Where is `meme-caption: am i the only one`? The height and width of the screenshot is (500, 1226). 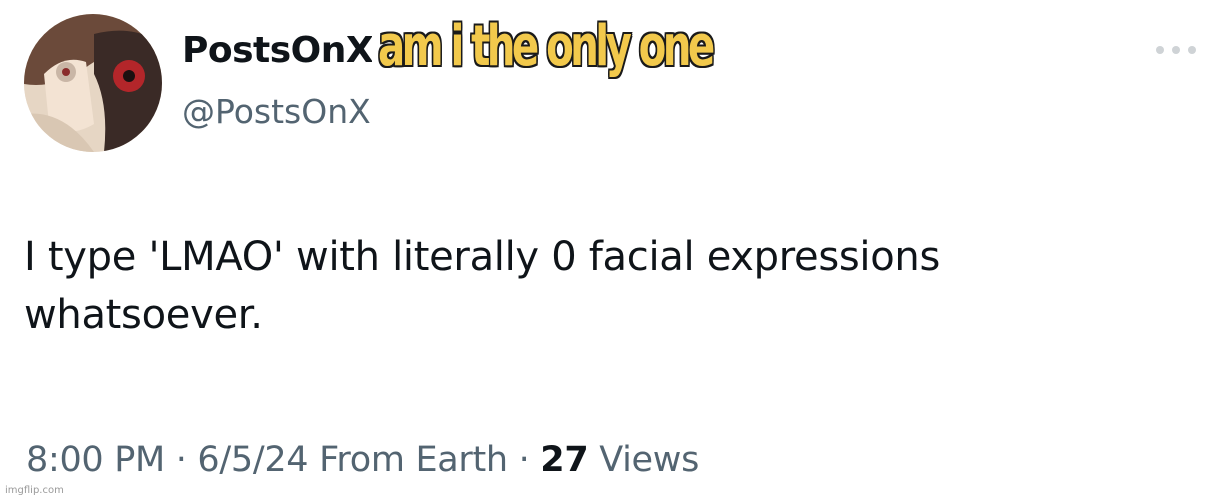 meme-caption: am i the only one is located at coordinates (546, 46).